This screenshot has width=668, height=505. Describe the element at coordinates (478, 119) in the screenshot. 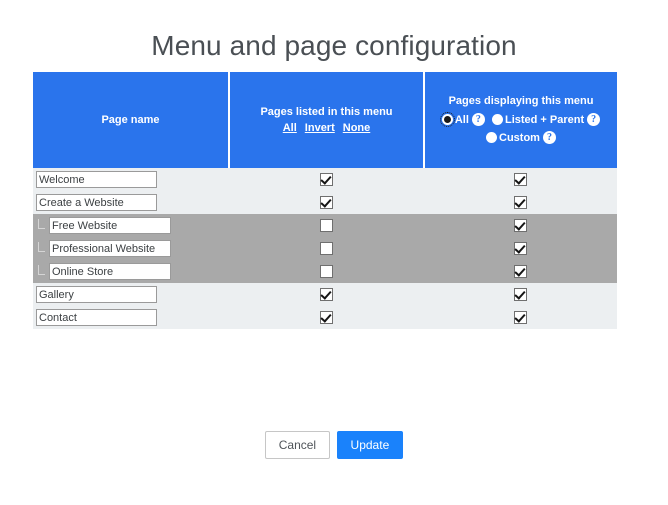

I see `help-icon-all: ?` at that location.